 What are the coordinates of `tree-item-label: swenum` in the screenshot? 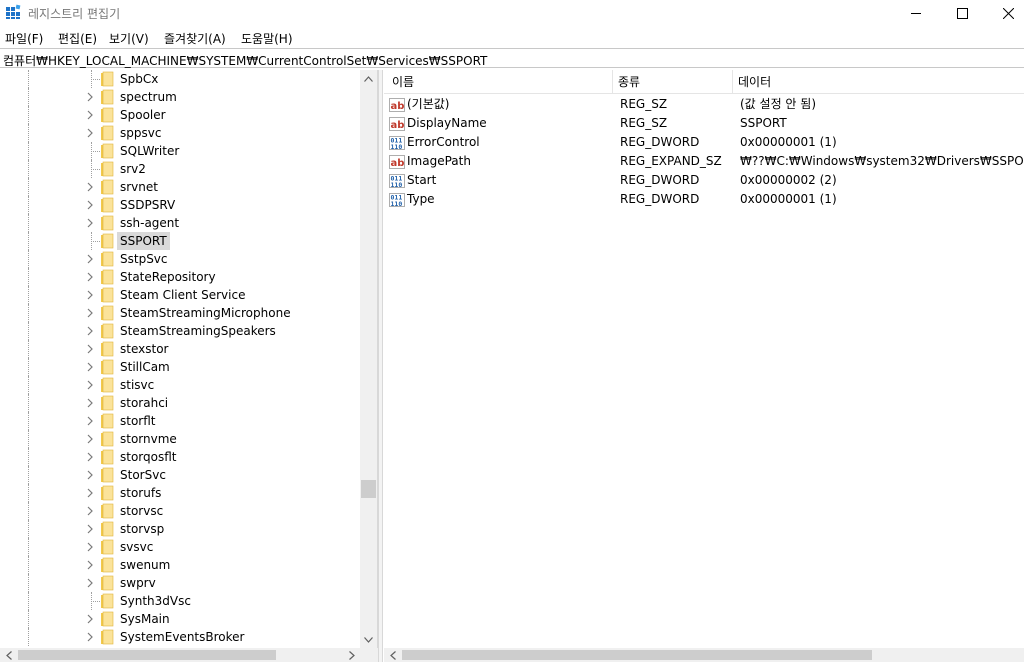 It's located at (145, 565).